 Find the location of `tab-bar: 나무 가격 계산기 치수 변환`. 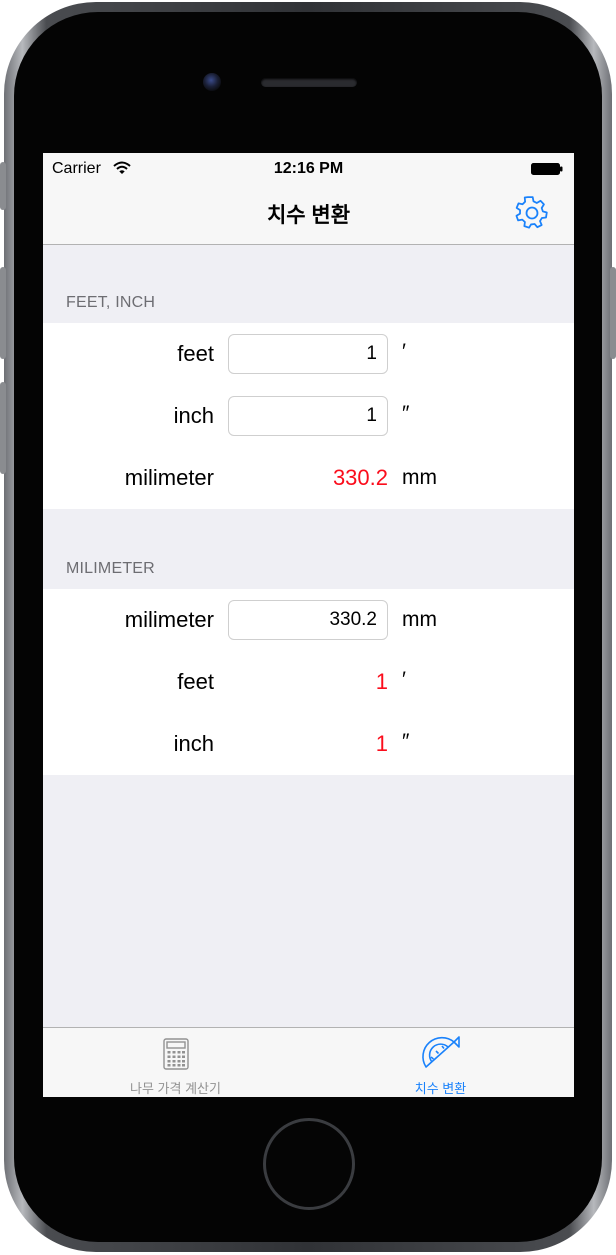

tab-bar: 나무 가격 계산기 치수 변환 is located at coordinates (308, 1062).